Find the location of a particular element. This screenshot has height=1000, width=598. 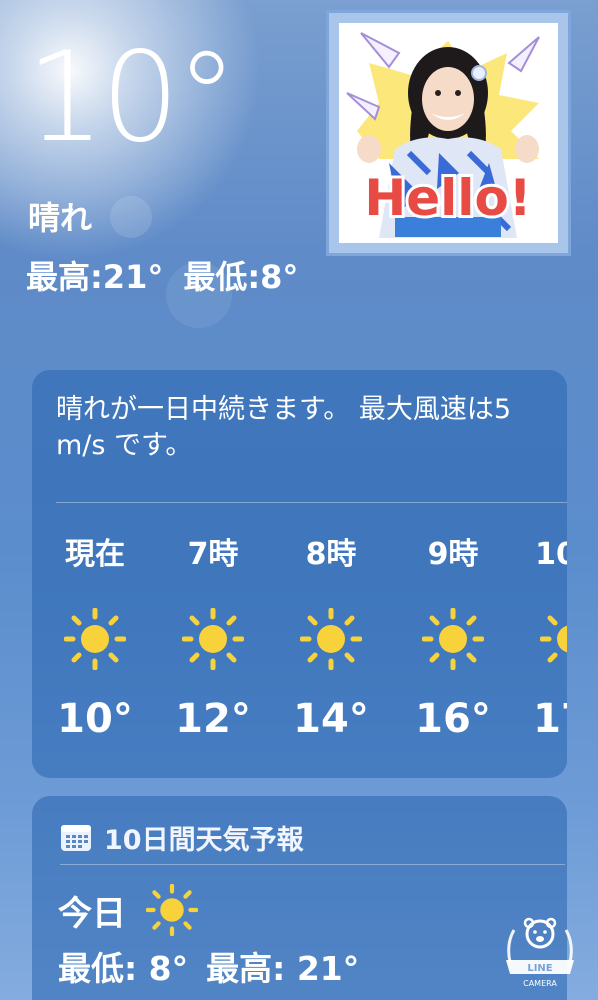

hour-temperature: 12° is located at coordinates (213, 719).